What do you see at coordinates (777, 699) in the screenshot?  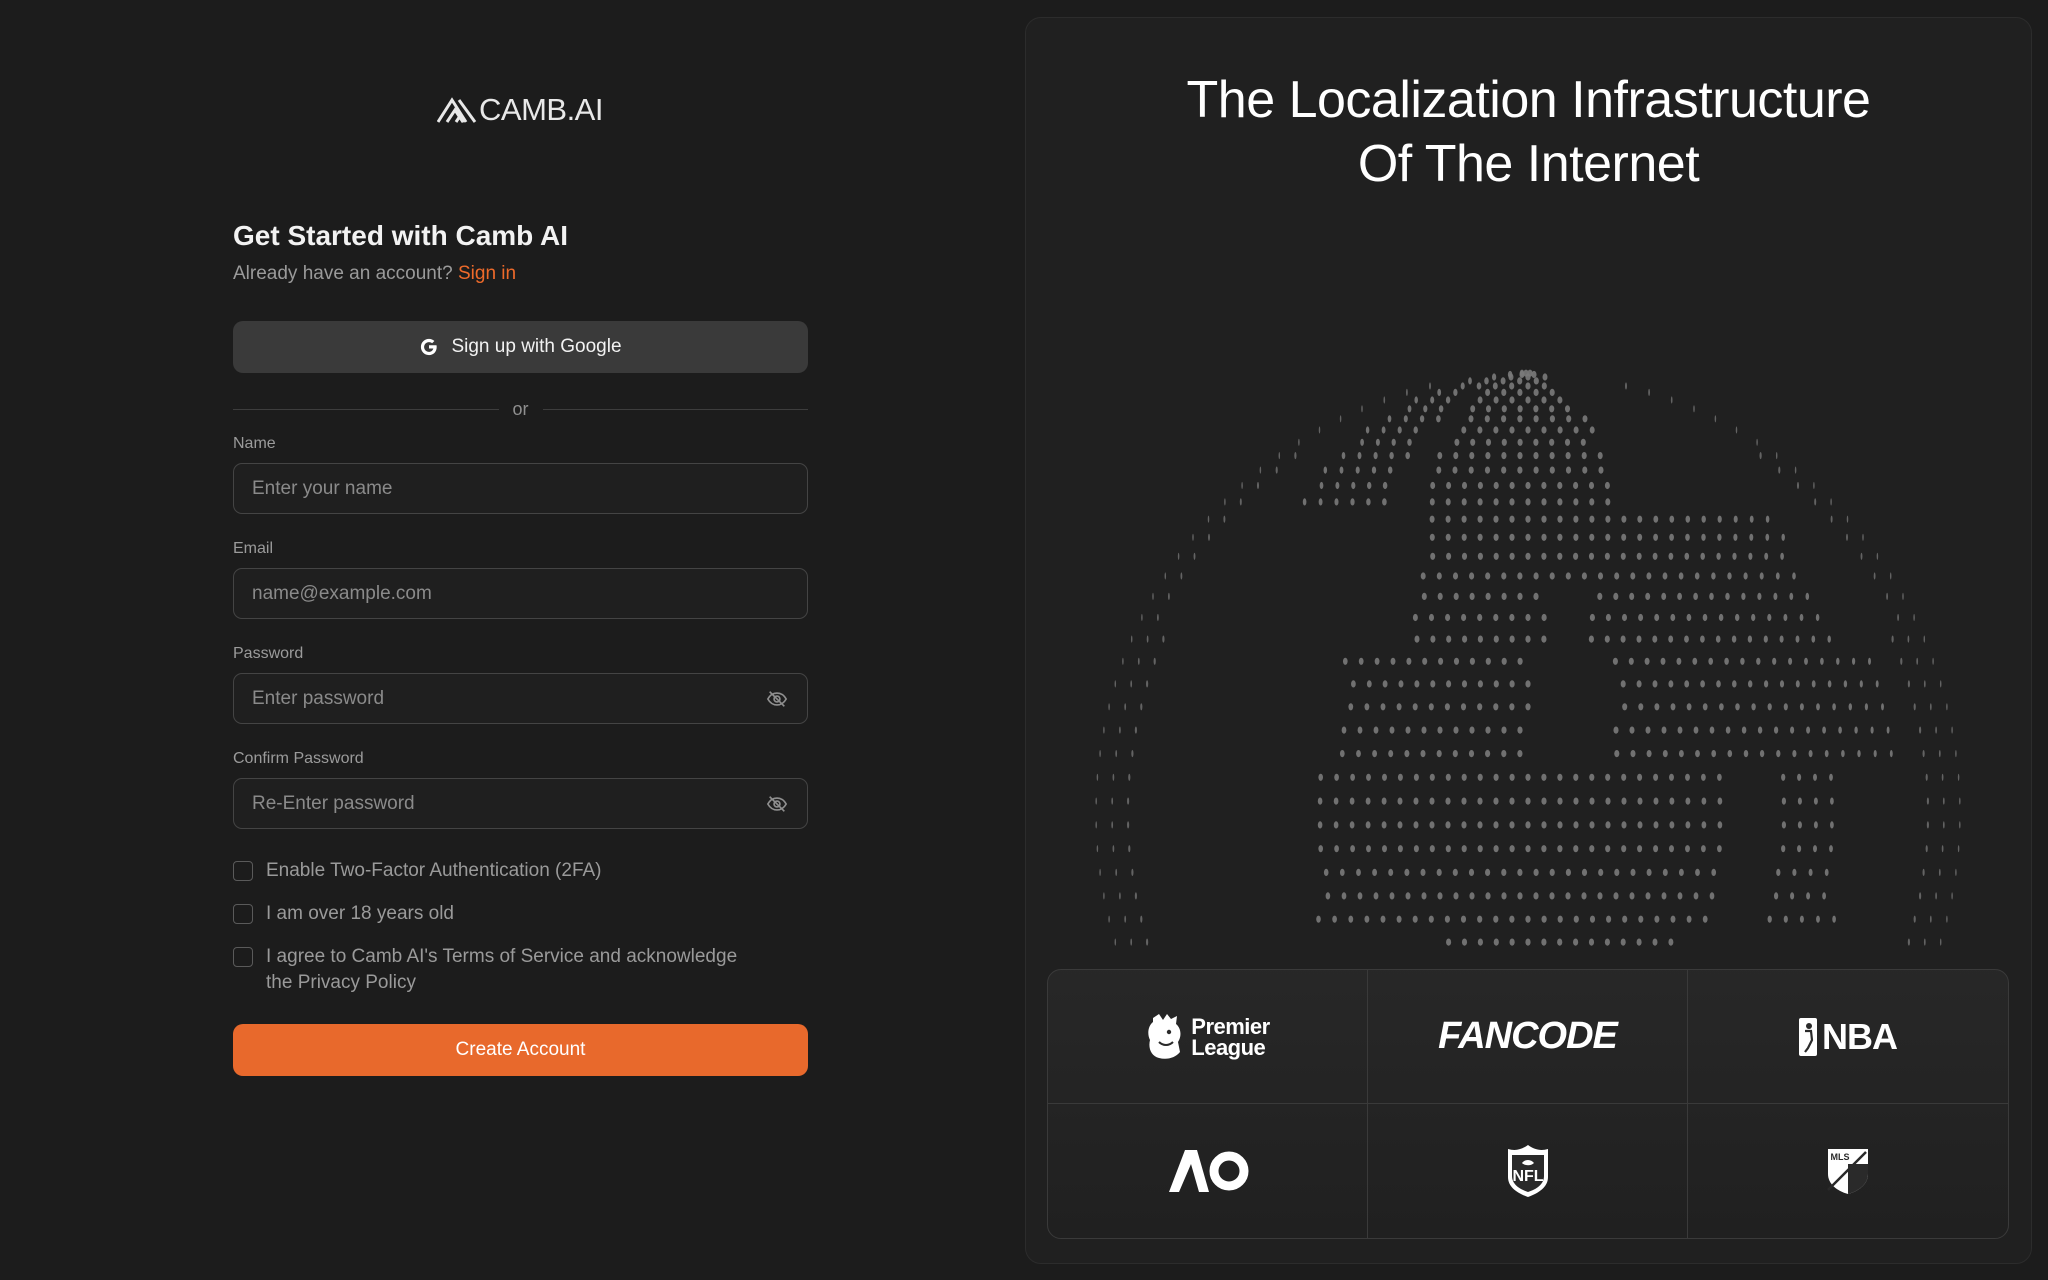 I see `toggle-password-visibility-button` at bounding box center [777, 699].